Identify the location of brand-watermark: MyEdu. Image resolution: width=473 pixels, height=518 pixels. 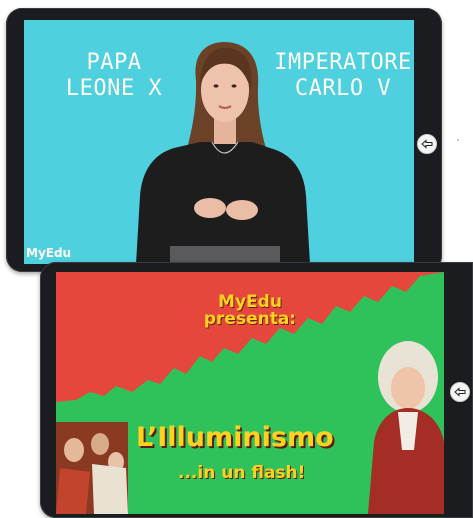
(49, 253).